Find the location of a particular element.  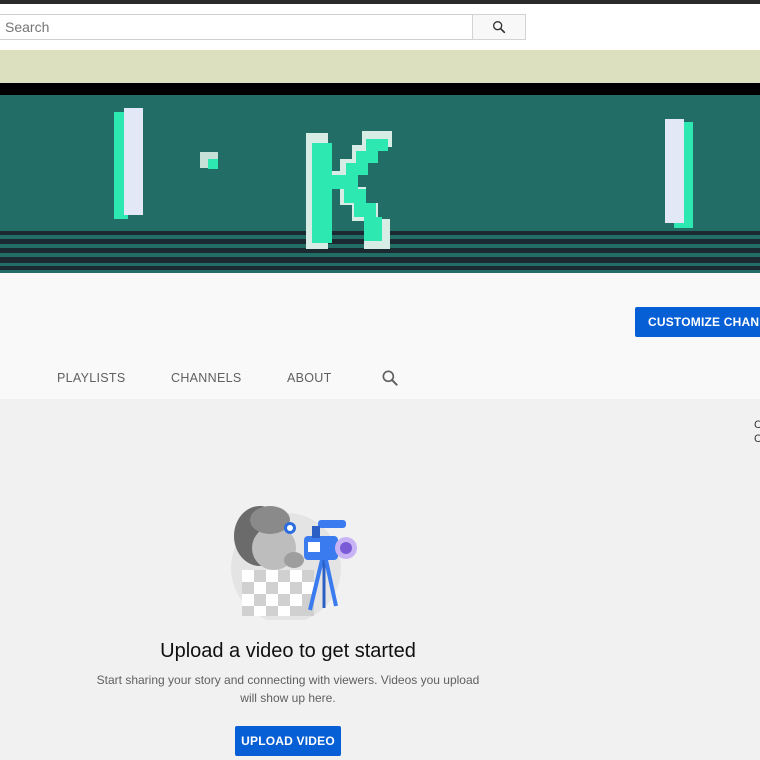

search-input-container is located at coordinates (236, 27).